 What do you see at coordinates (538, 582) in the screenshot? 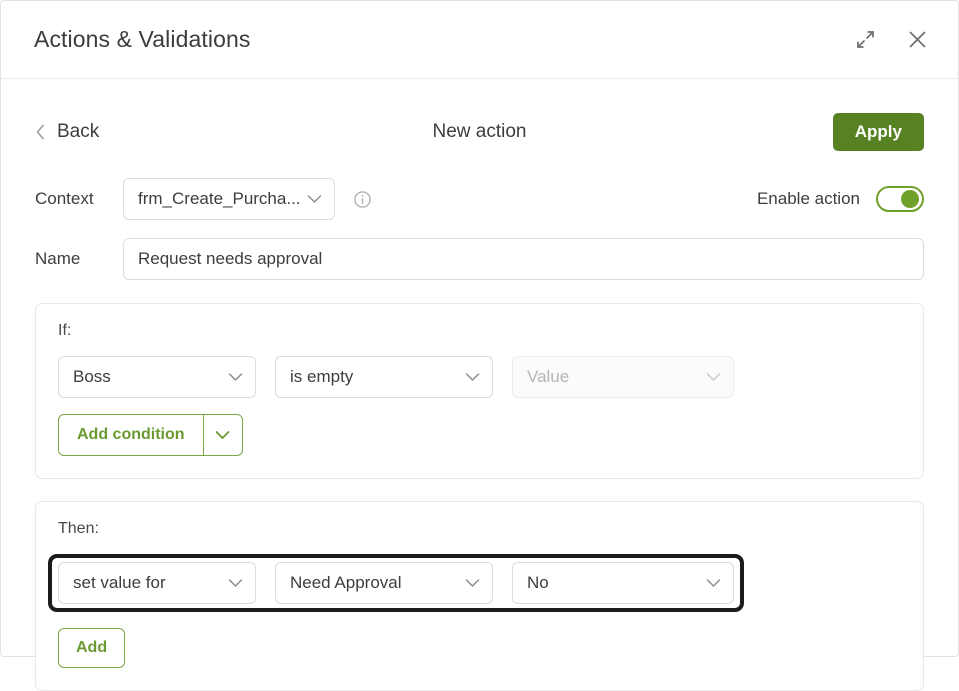
I see `action-value-value: No` at bounding box center [538, 582].